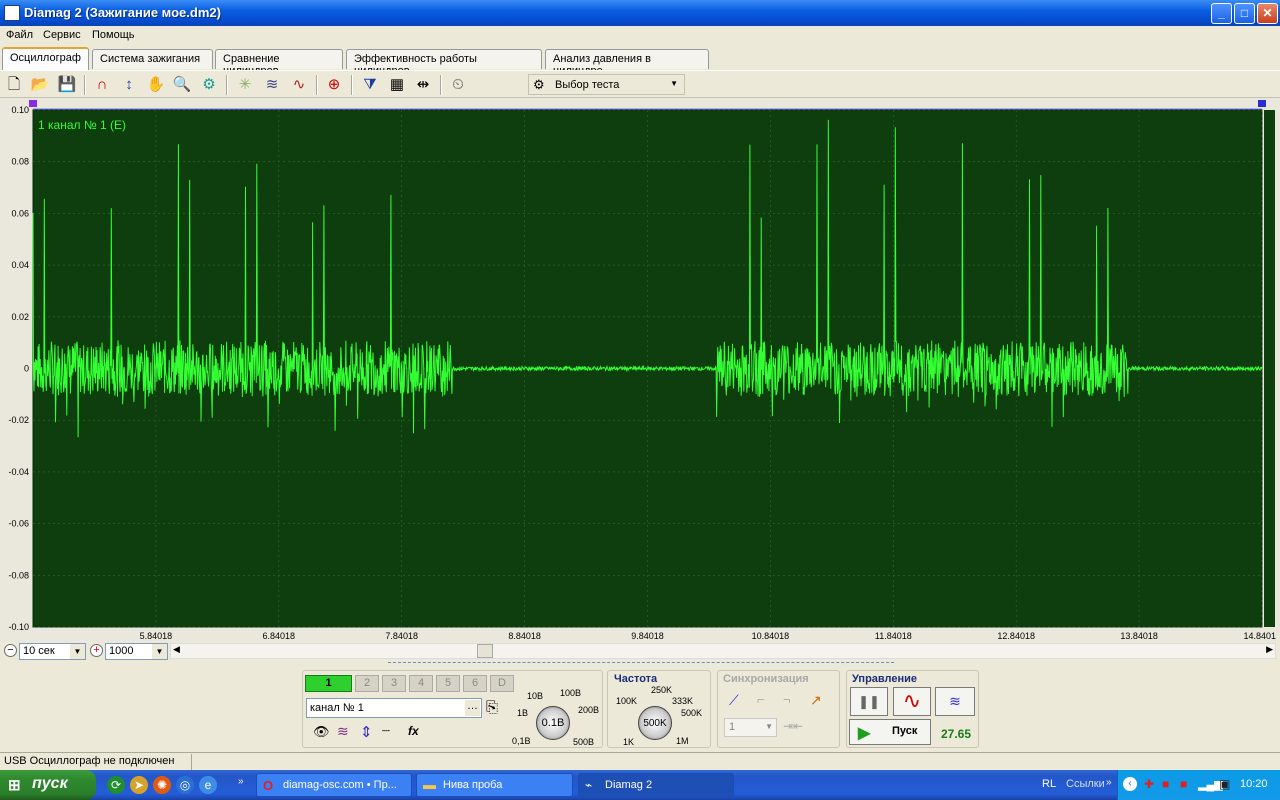 The height and width of the screenshot is (800, 1280). Describe the element at coordinates (458, 85) in the screenshot. I see `auto-icon: ⏲` at that location.